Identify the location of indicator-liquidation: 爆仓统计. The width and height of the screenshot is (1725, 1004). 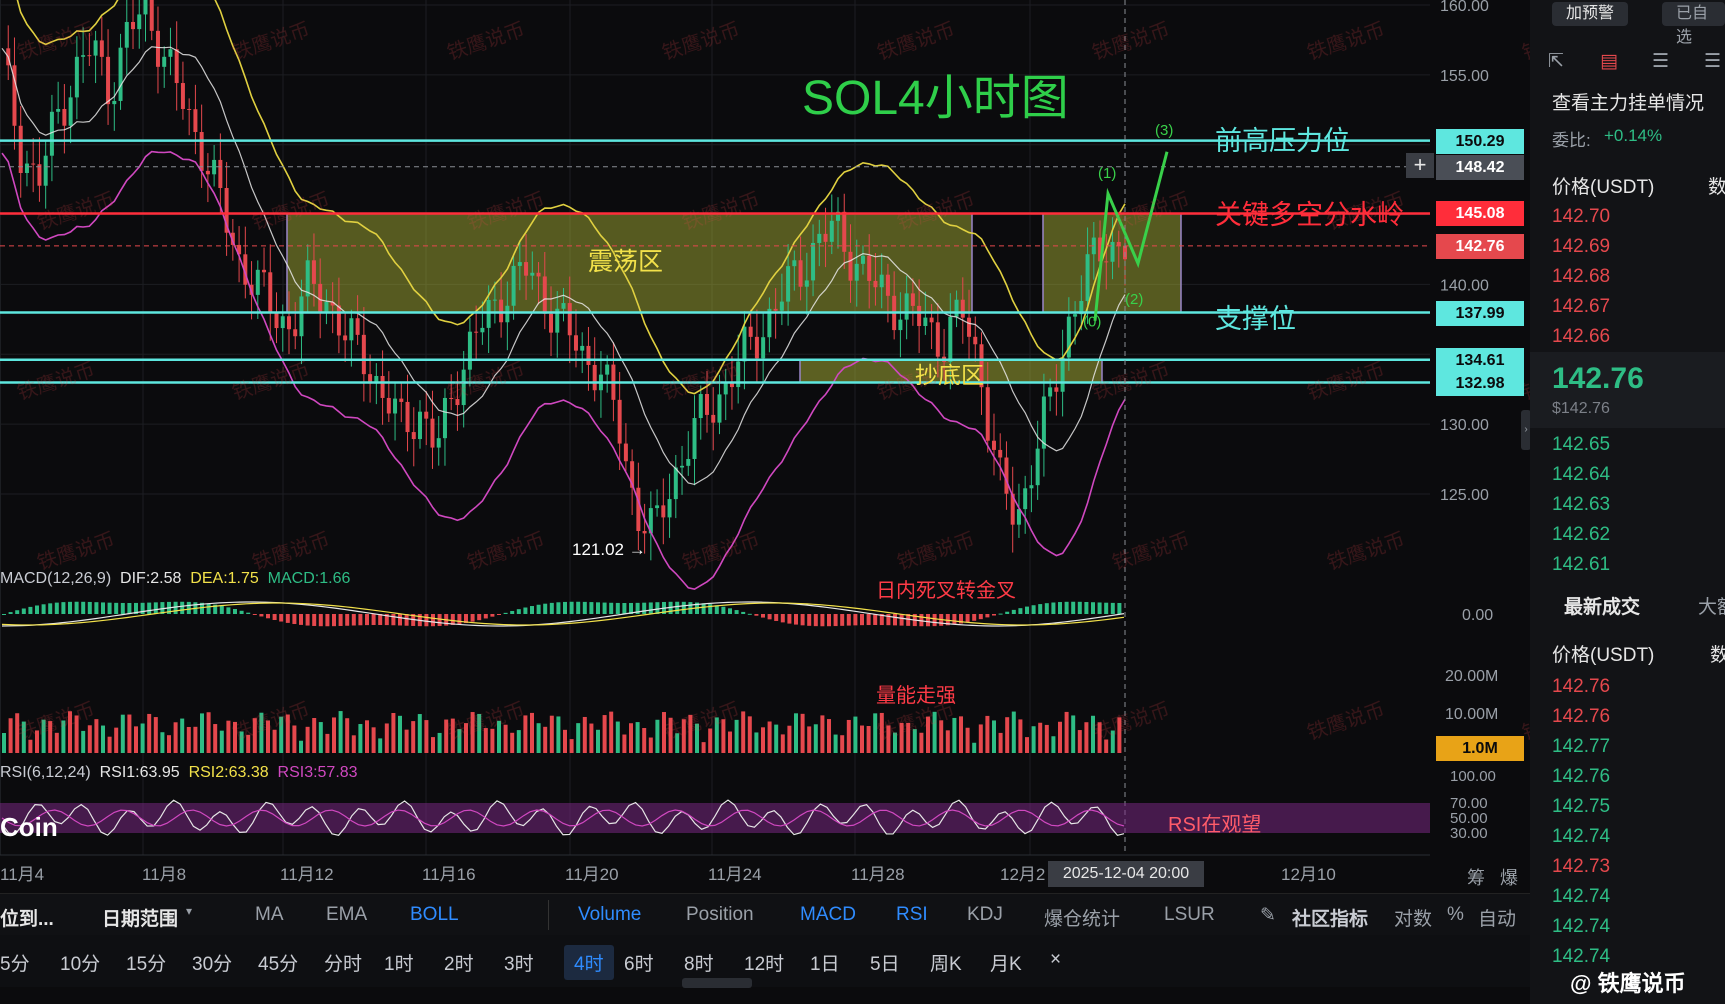
(1082, 917).